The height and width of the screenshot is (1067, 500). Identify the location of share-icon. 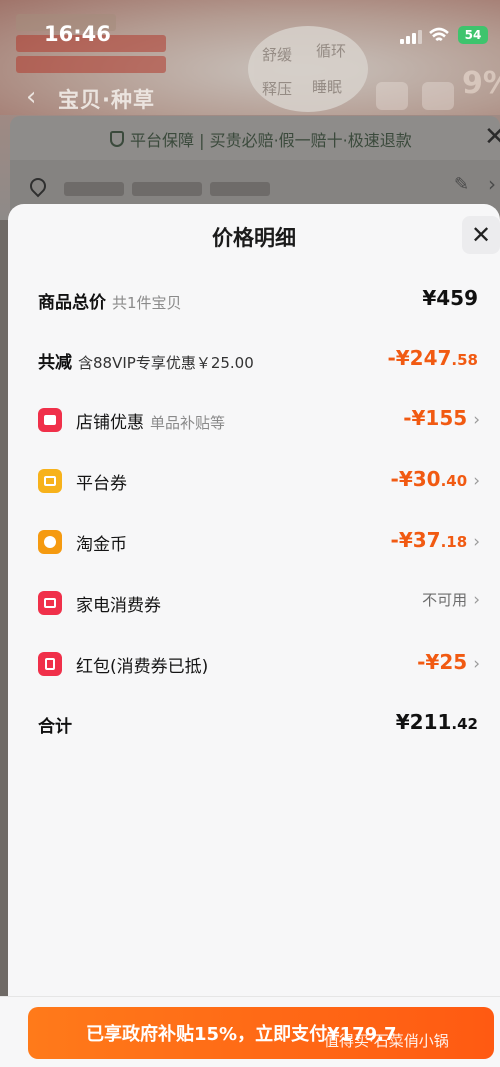
(392, 96).